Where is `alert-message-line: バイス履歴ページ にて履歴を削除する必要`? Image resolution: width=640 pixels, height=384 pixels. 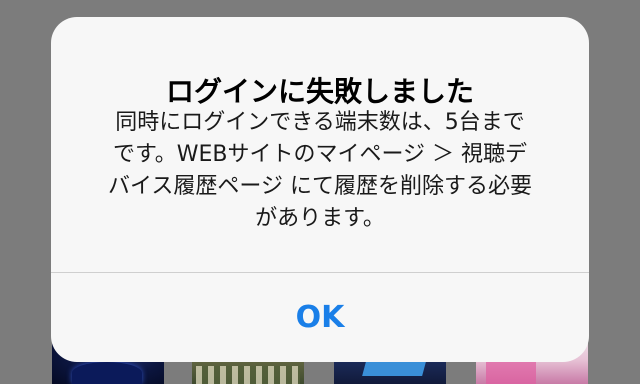 alert-message-line: バイス履歴ページ にて履歴を削除する必要 is located at coordinates (320, 186).